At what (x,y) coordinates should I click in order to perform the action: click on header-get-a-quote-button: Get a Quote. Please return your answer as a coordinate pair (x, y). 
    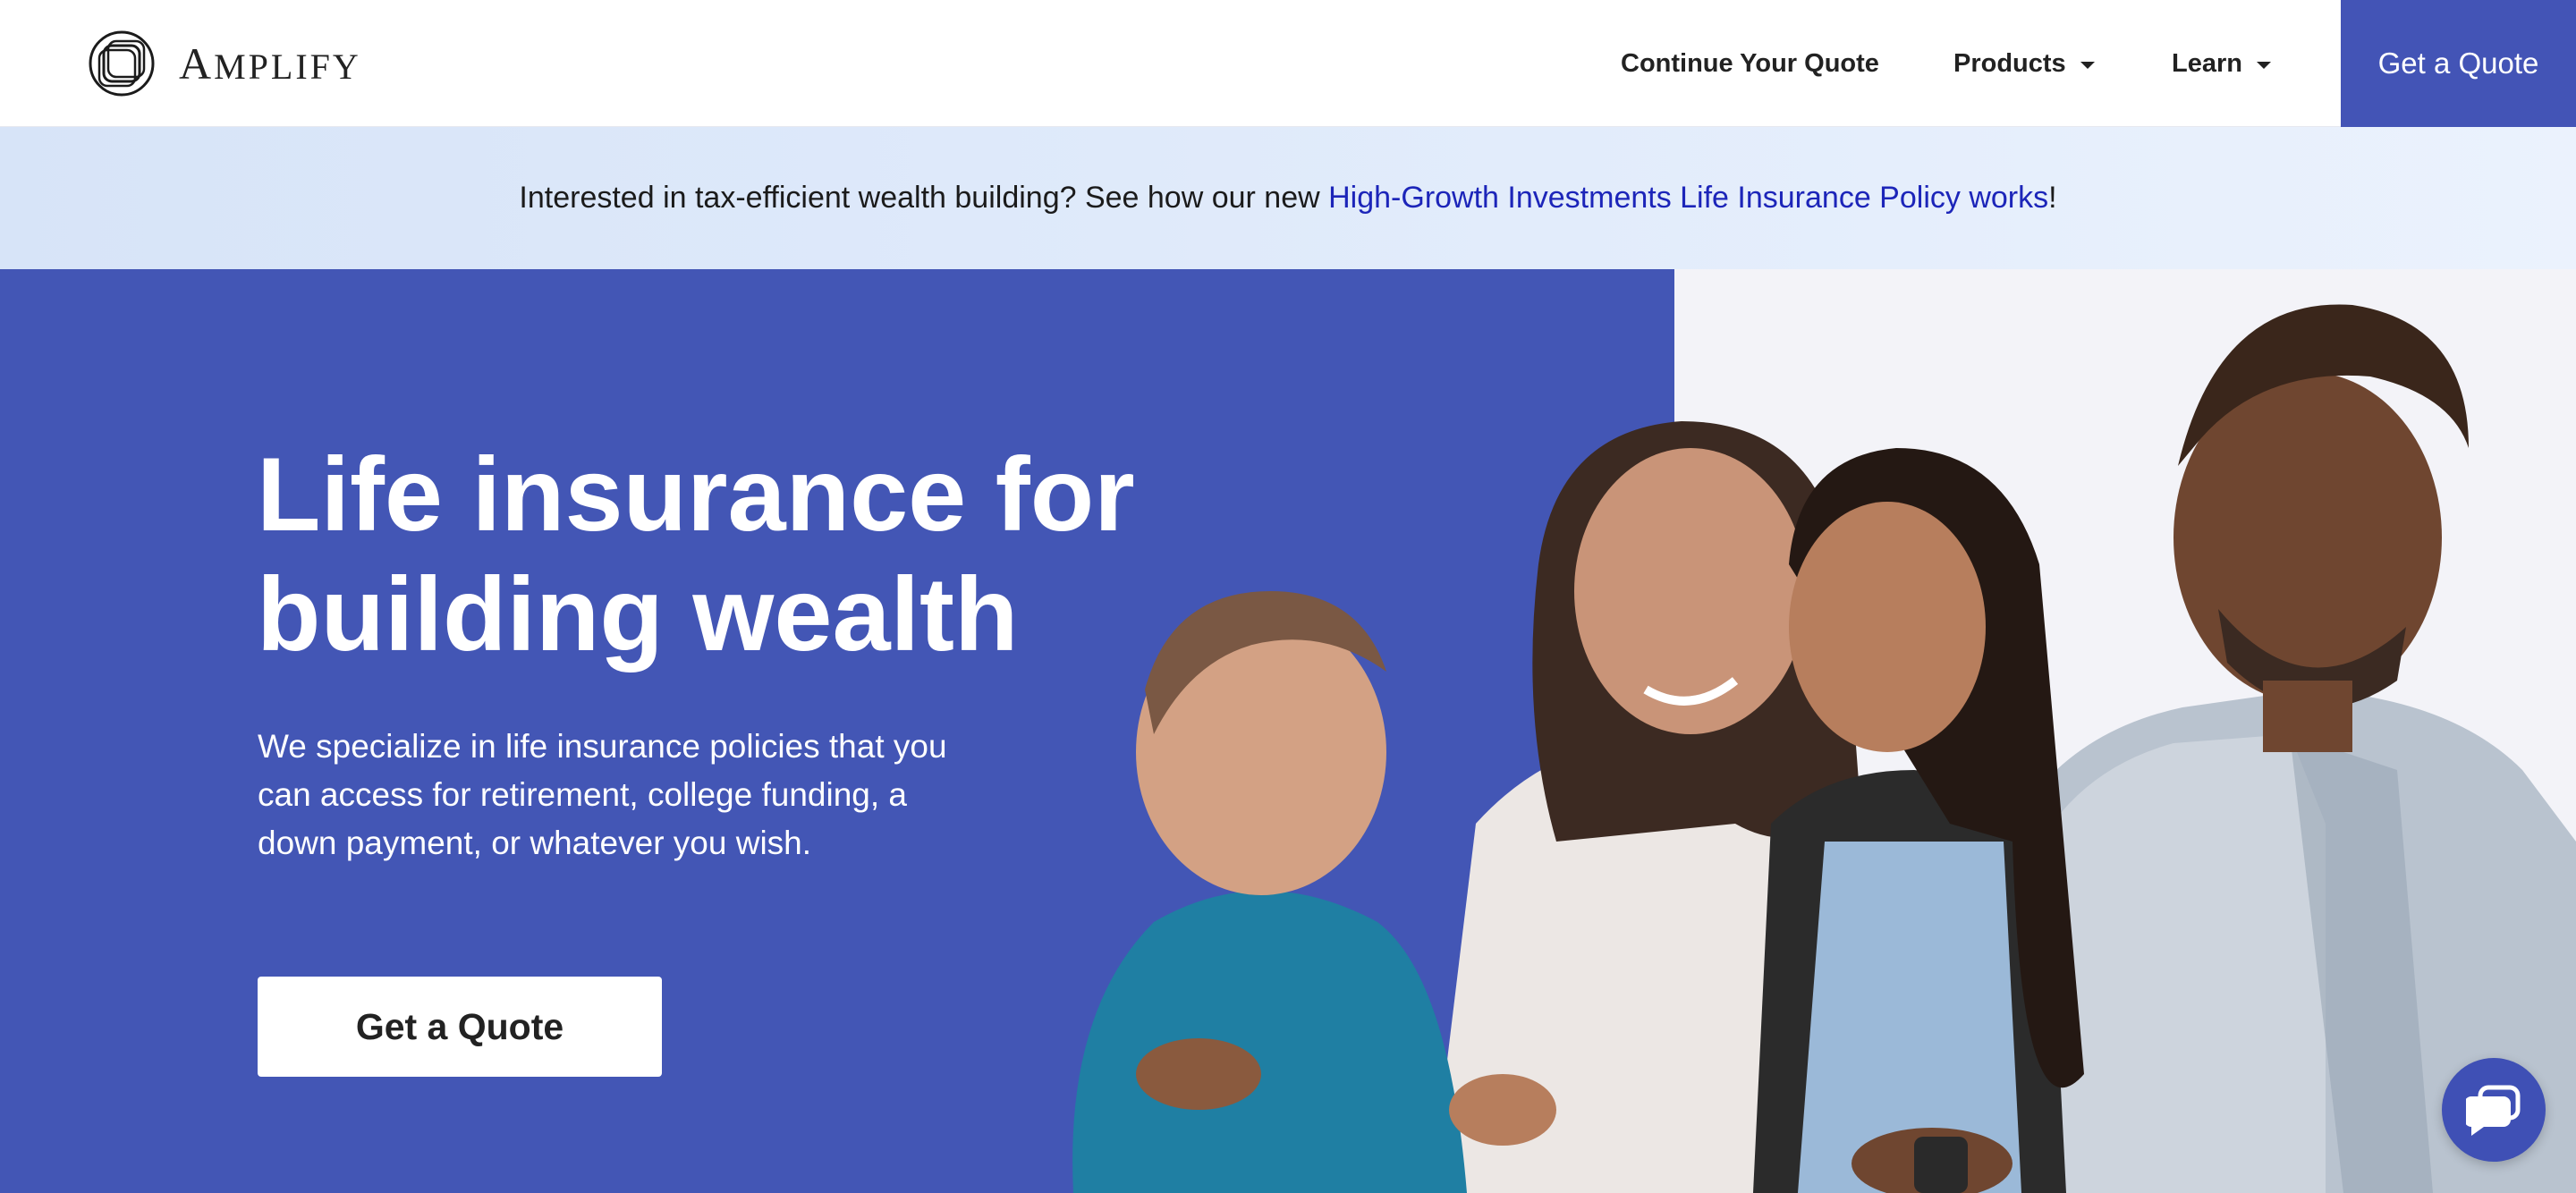
    Looking at the image, I should click on (2458, 64).